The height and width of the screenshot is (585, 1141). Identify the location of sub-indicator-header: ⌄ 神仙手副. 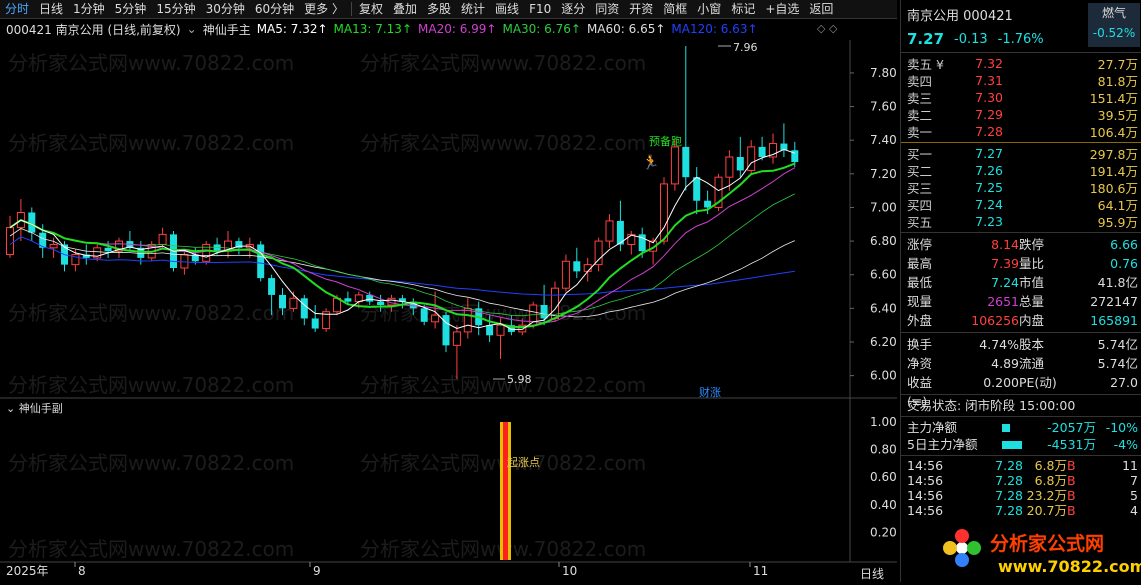
(34, 408).